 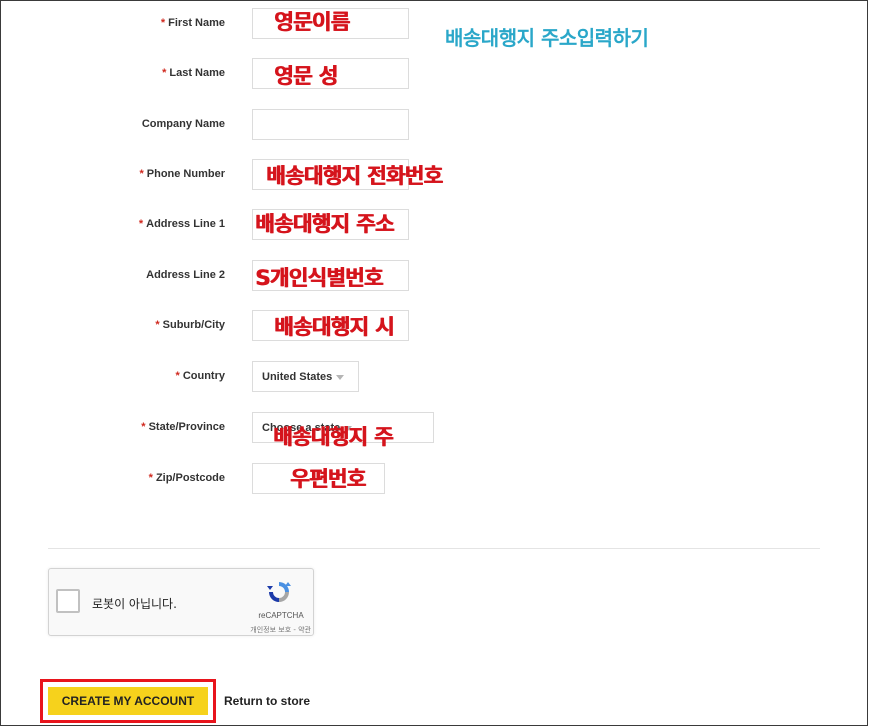 What do you see at coordinates (328, 479) in the screenshot?
I see `zip-postcode-annotation: 우편번호` at bounding box center [328, 479].